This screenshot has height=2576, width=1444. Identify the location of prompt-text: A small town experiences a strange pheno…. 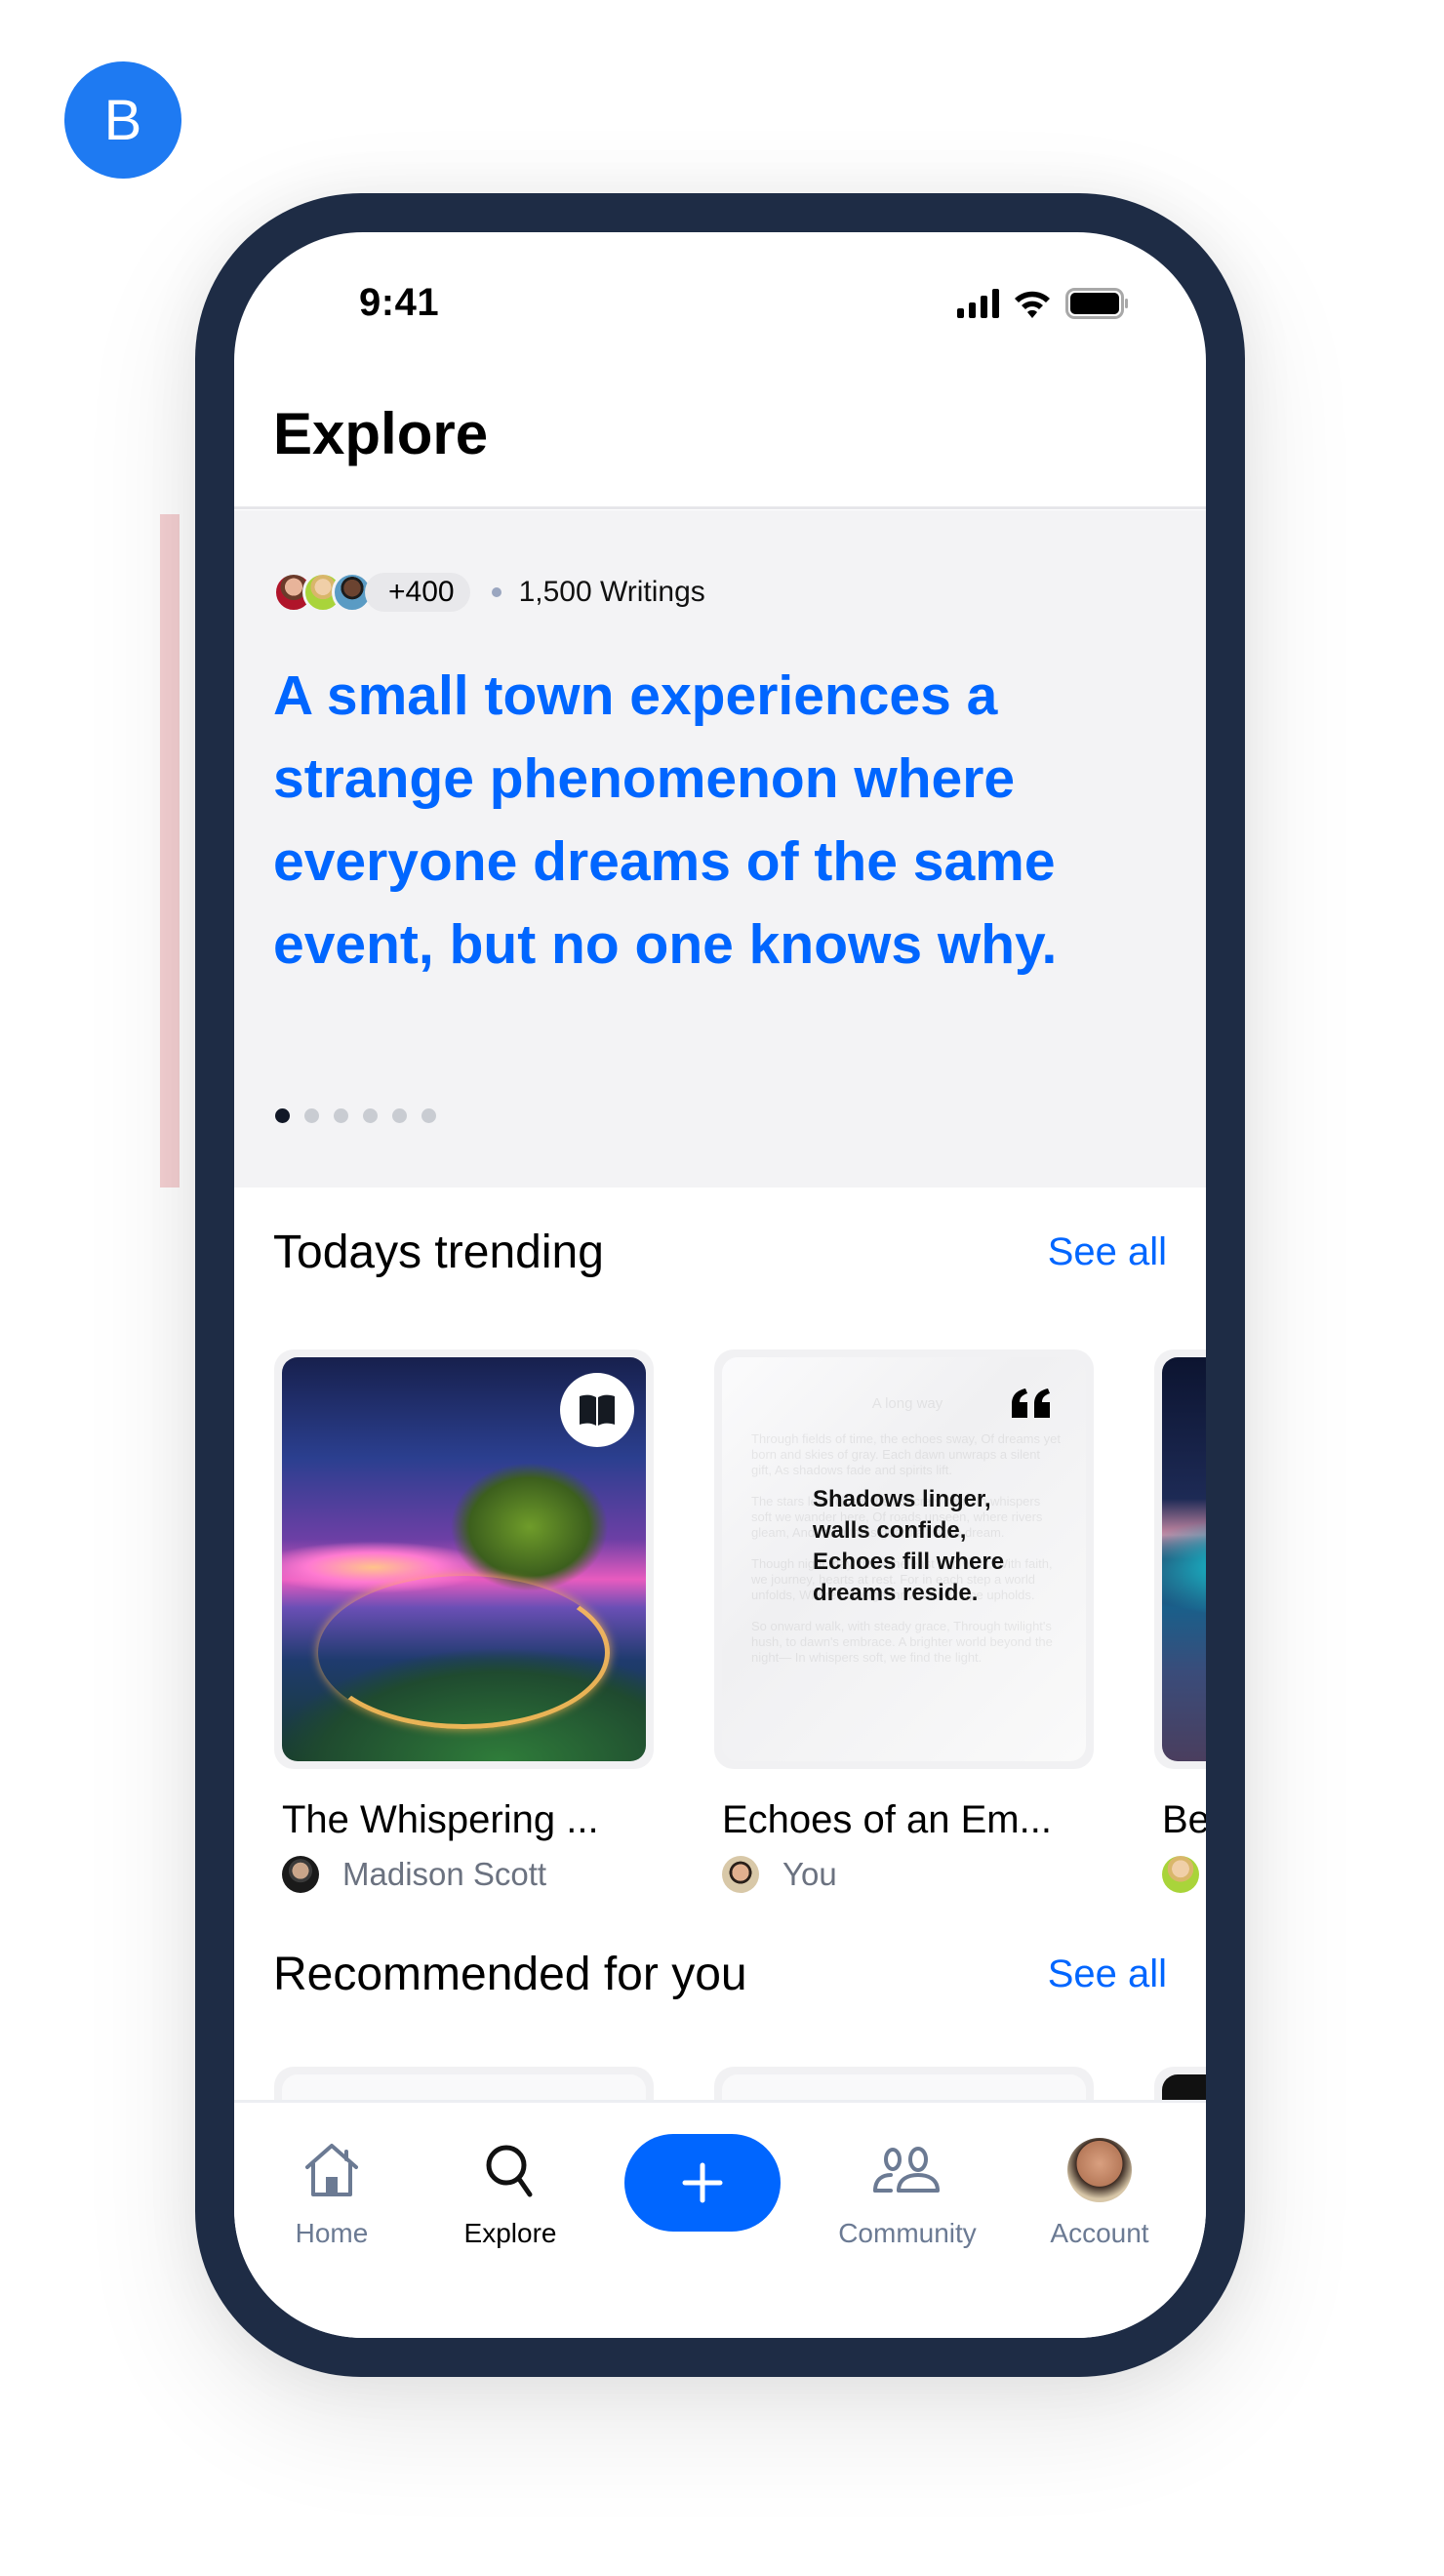
(683, 820).